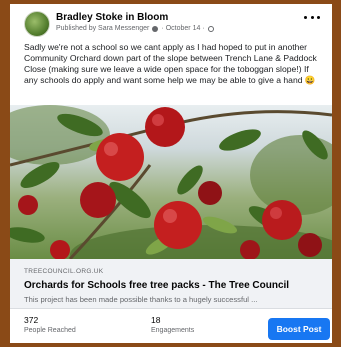  Describe the element at coordinates (50, 330) in the screenshot. I see `people-reached-label: People Reached` at that location.